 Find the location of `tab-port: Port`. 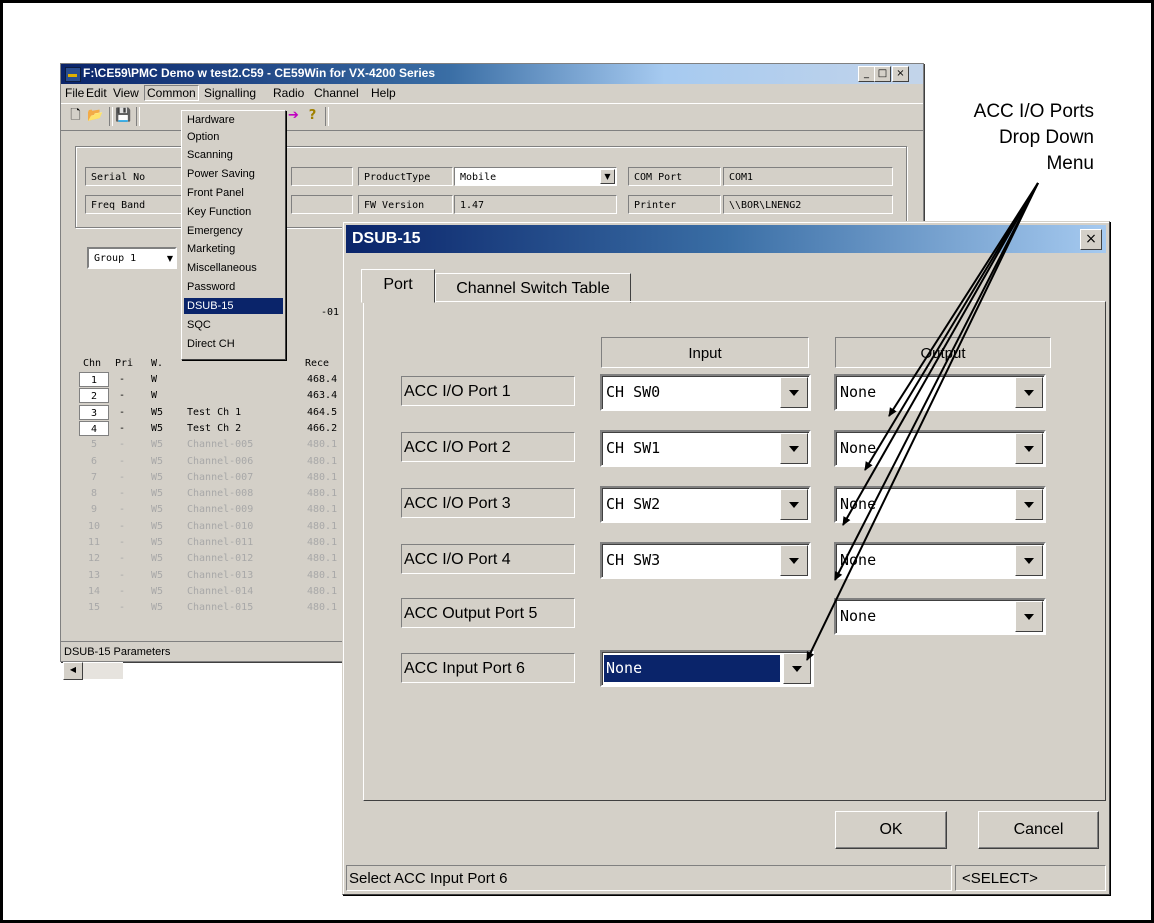

tab-port: Port is located at coordinates (398, 286).